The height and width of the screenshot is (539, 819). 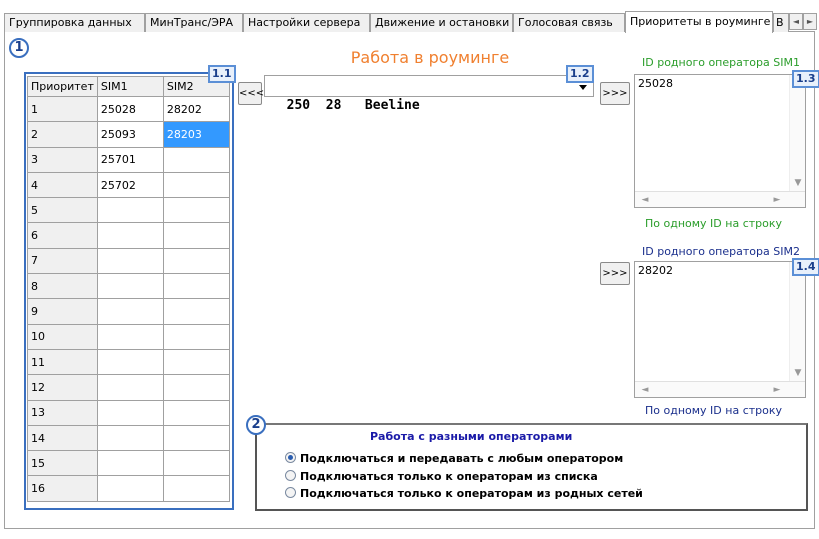 What do you see at coordinates (290, 457) in the screenshot?
I see `radio-selected-icon` at bounding box center [290, 457].